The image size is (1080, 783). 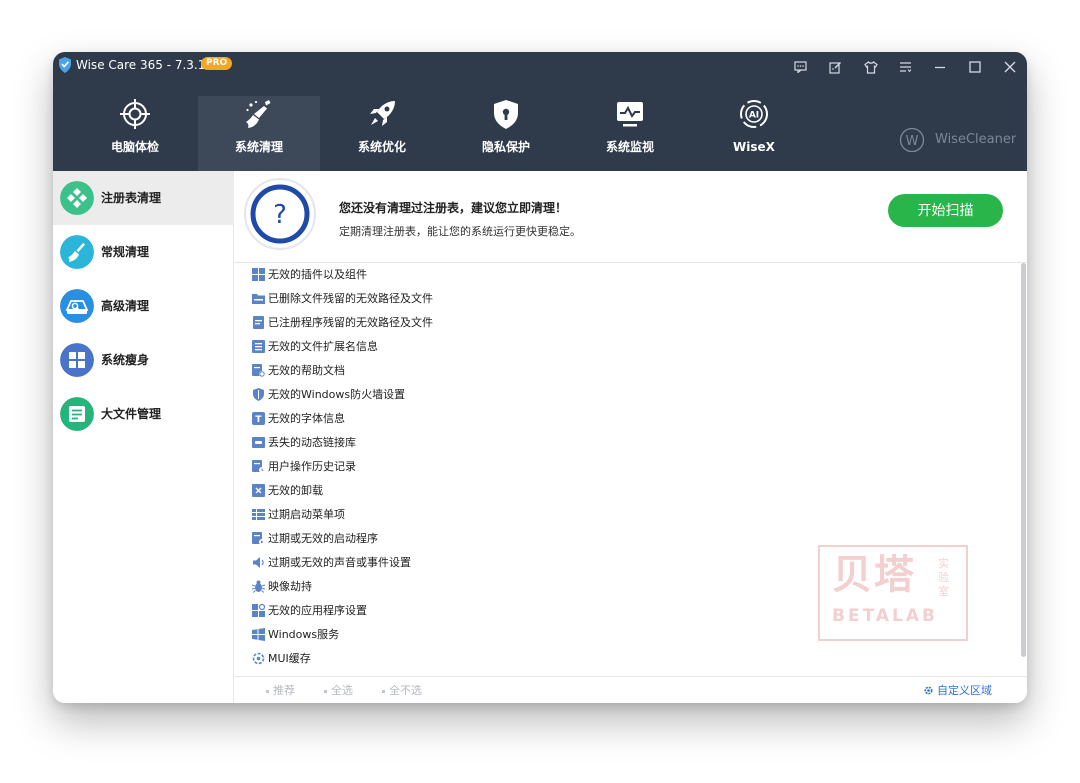 I want to click on file-list-icon, so click(x=77, y=414).